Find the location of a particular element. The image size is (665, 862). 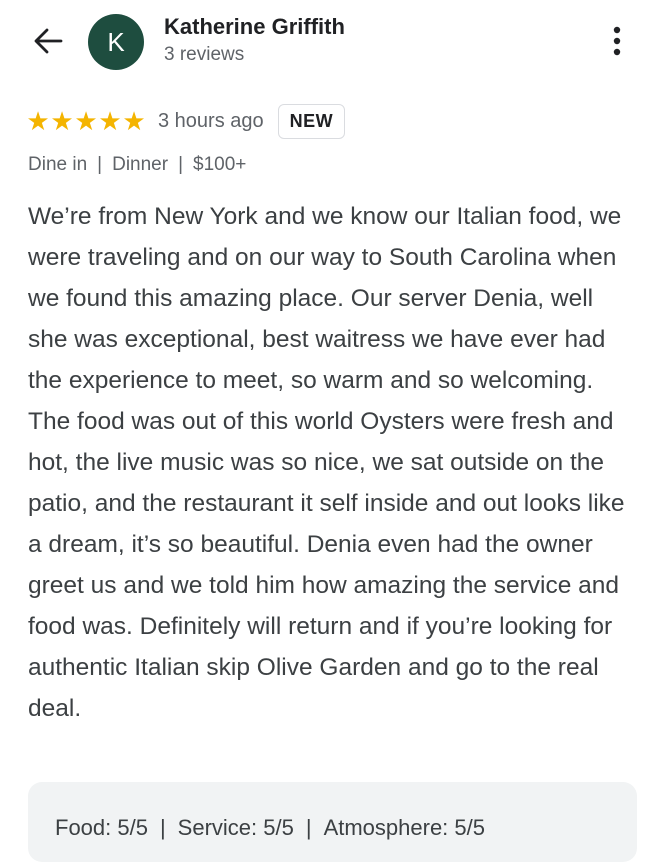

price-range: $100+ is located at coordinates (220, 164).